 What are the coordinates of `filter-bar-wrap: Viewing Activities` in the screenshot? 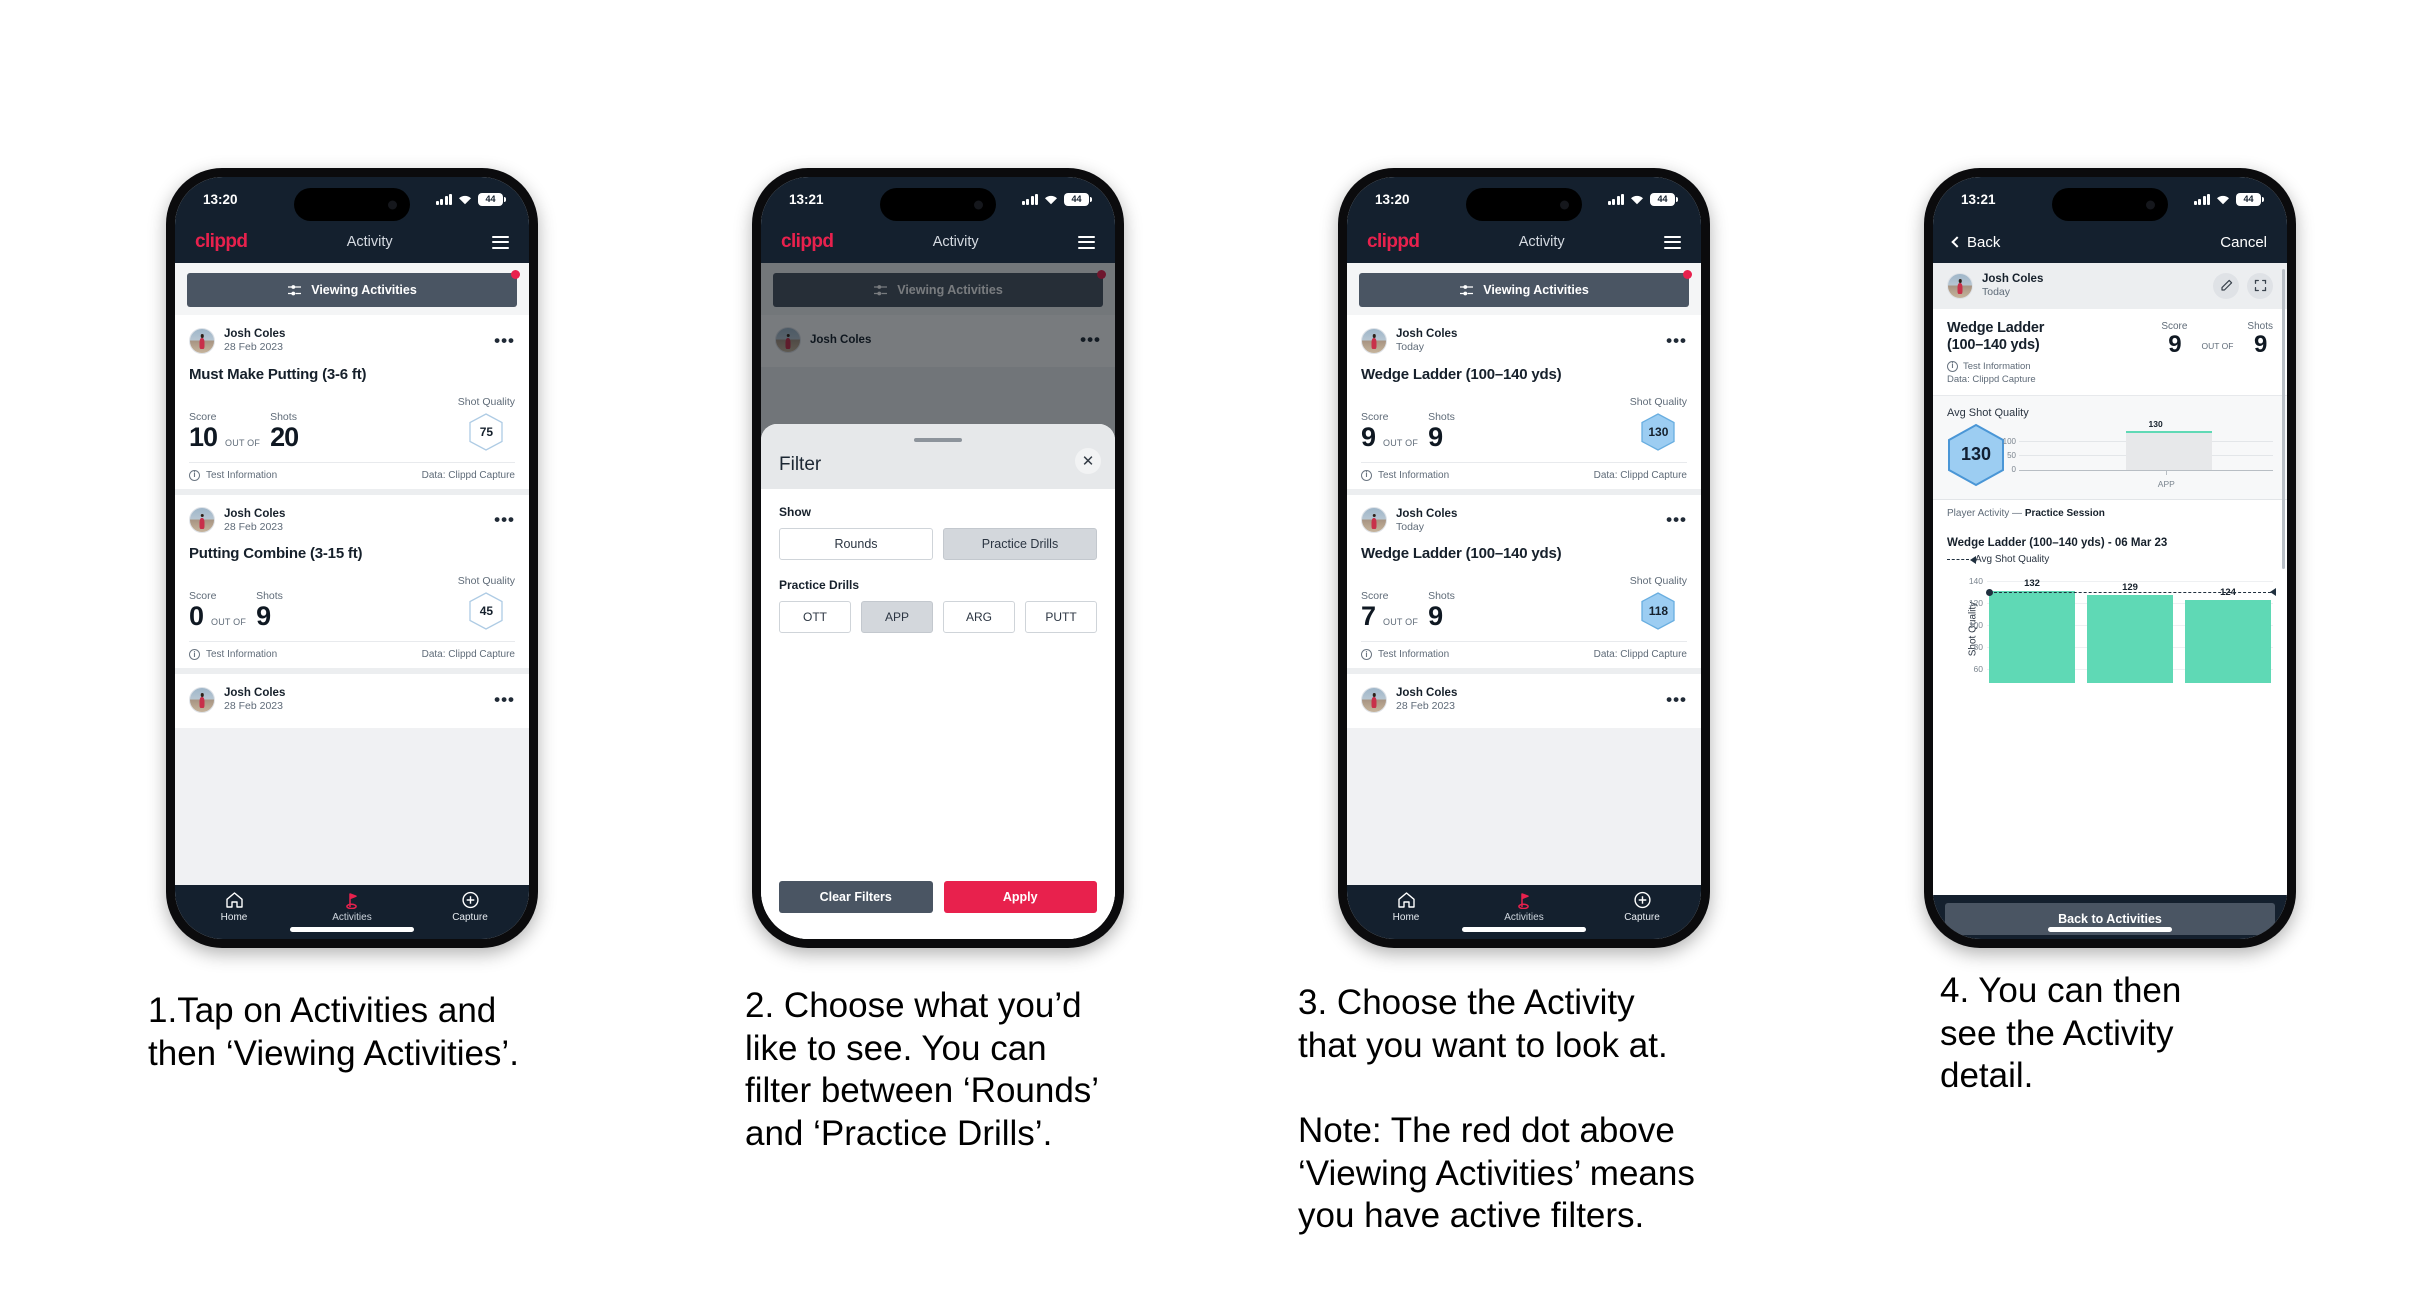 It's located at (1524, 289).